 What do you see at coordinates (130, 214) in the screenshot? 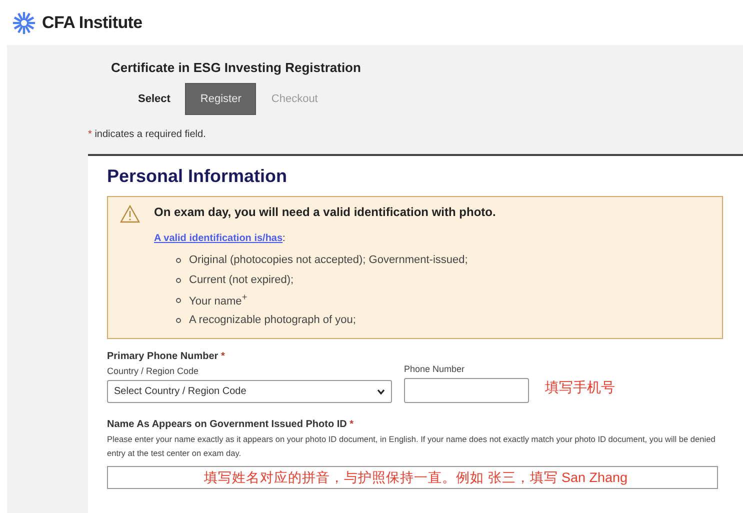
I see `warning-icon` at bounding box center [130, 214].